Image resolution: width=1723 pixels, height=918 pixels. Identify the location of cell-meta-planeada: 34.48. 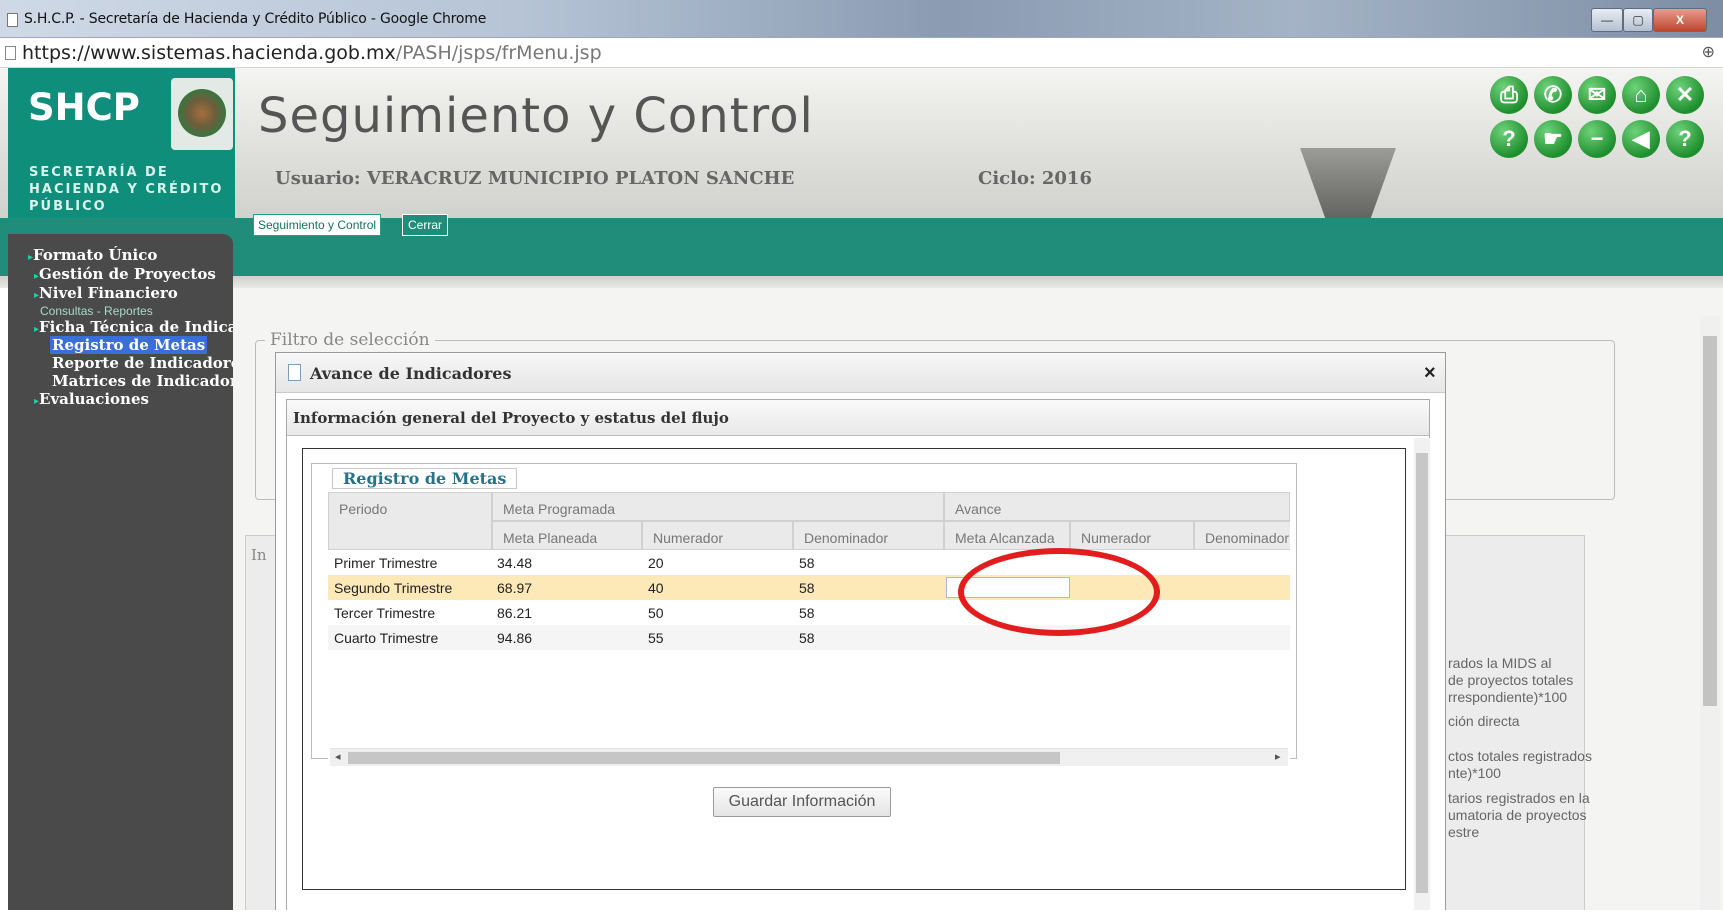
(515, 563).